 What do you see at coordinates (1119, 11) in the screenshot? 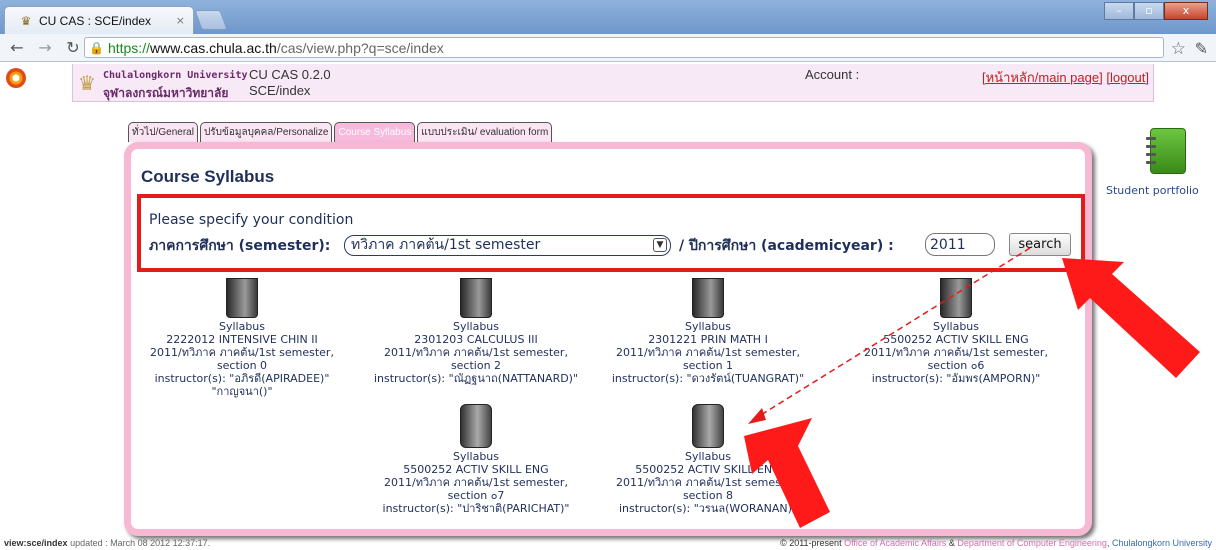
I see `minimize-button: –` at bounding box center [1119, 11].